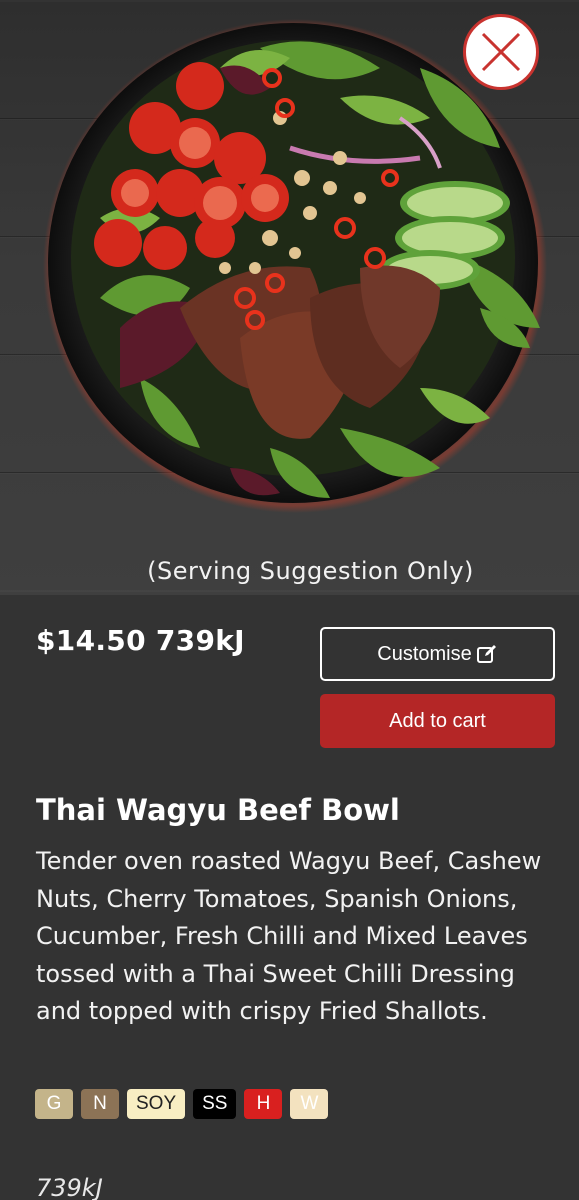 The image size is (579, 1200). Describe the element at coordinates (310, 571) in the screenshot. I see `serving-suggestion-caption: (Serving Suggestion Only)` at that location.